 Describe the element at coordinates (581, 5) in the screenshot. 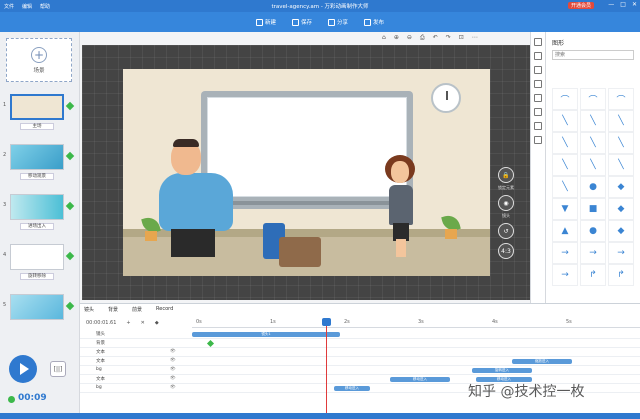

I see `vip-button: 开通会员` at that location.